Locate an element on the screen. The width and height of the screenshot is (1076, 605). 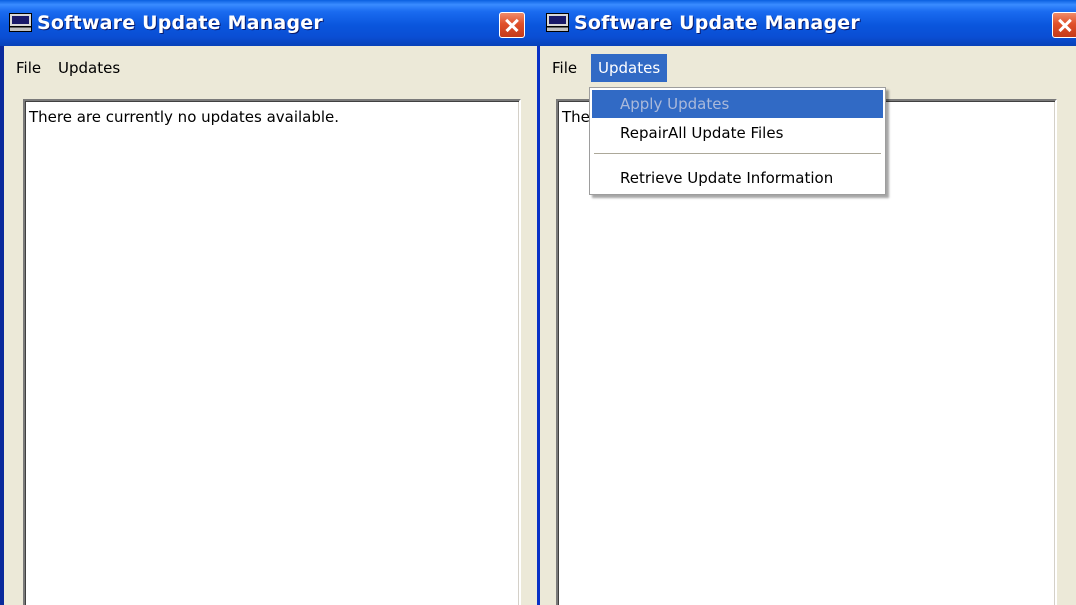
menu-item-retrieve-update-information: Retrieve Update Information is located at coordinates (737, 178).